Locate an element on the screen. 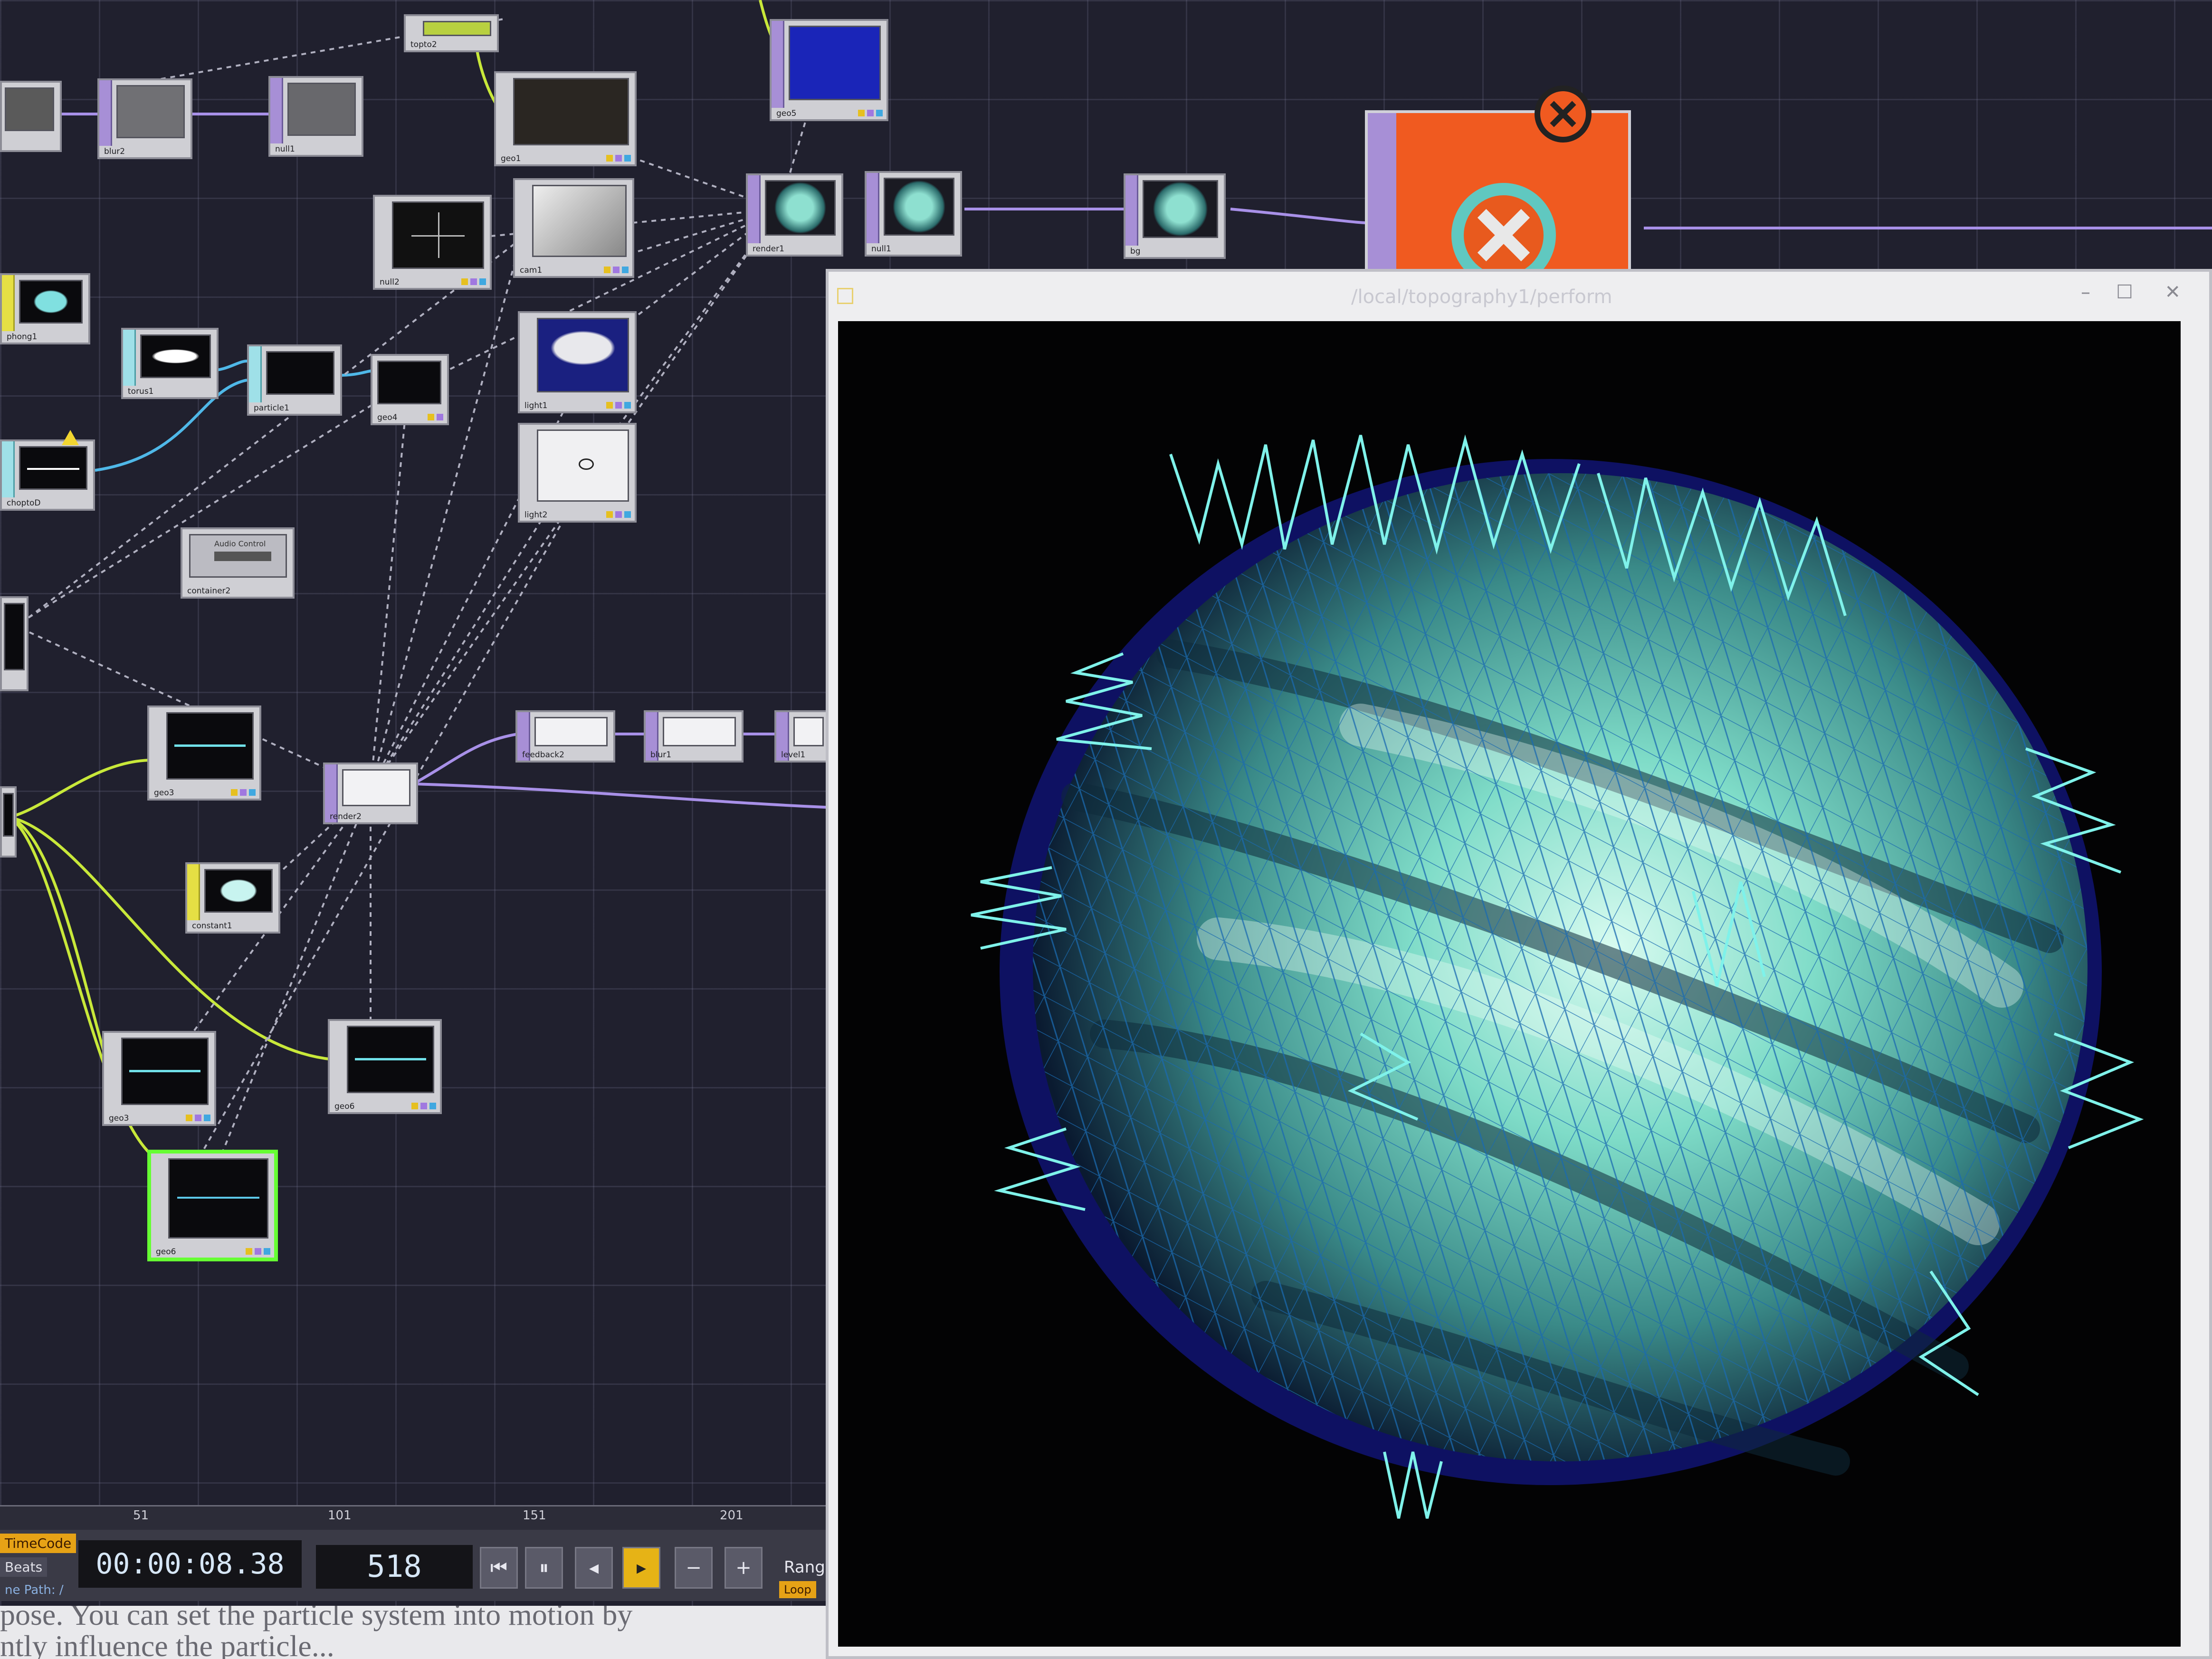 The image size is (2212, 1659). node-label: render2 is located at coordinates (346, 817).